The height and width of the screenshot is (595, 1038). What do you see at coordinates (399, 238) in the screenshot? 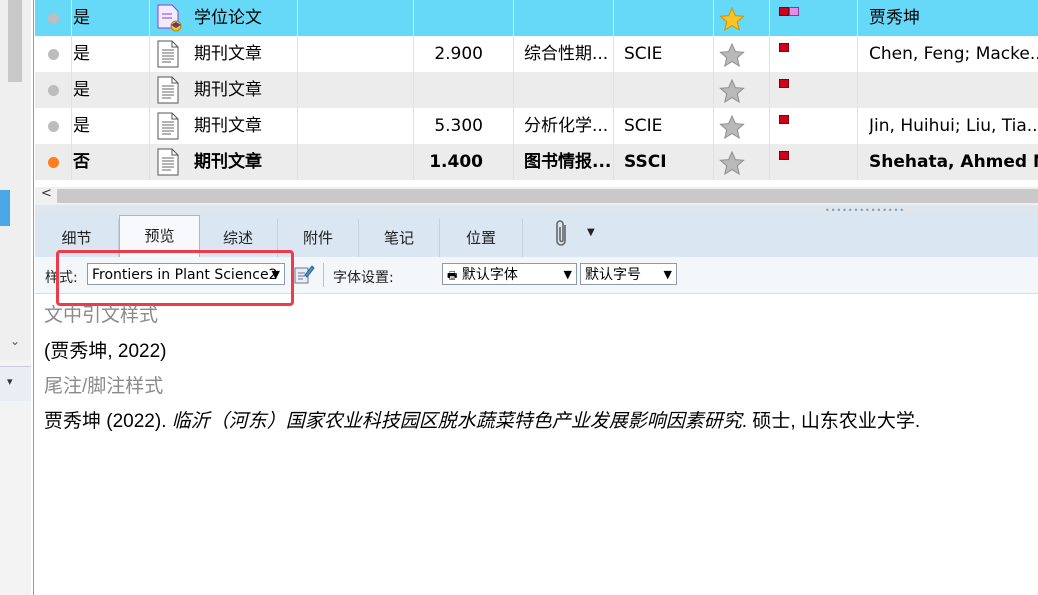
I see `tab-notes: 笔记` at bounding box center [399, 238].